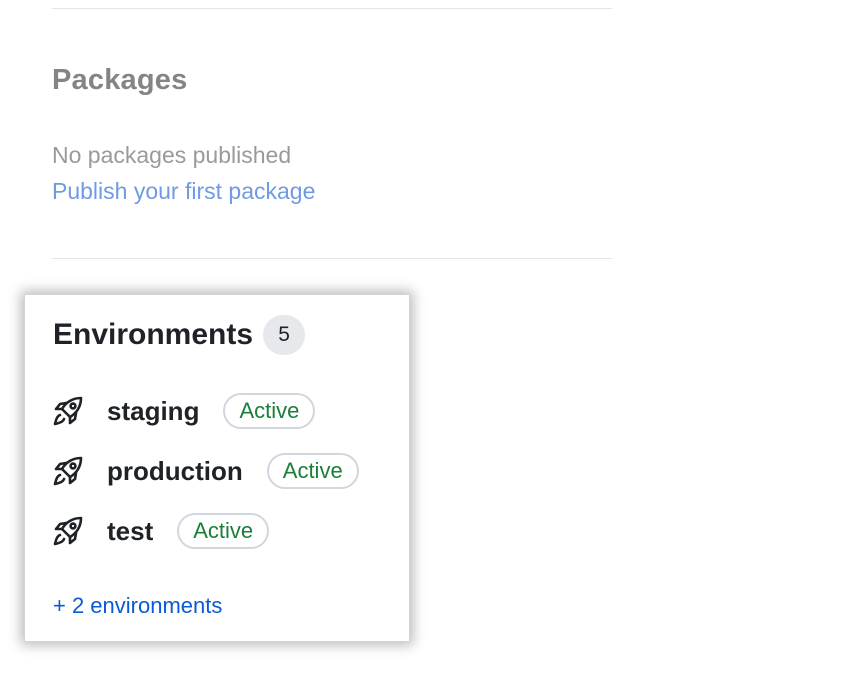  I want to click on environment-name-link: production, so click(175, 471).